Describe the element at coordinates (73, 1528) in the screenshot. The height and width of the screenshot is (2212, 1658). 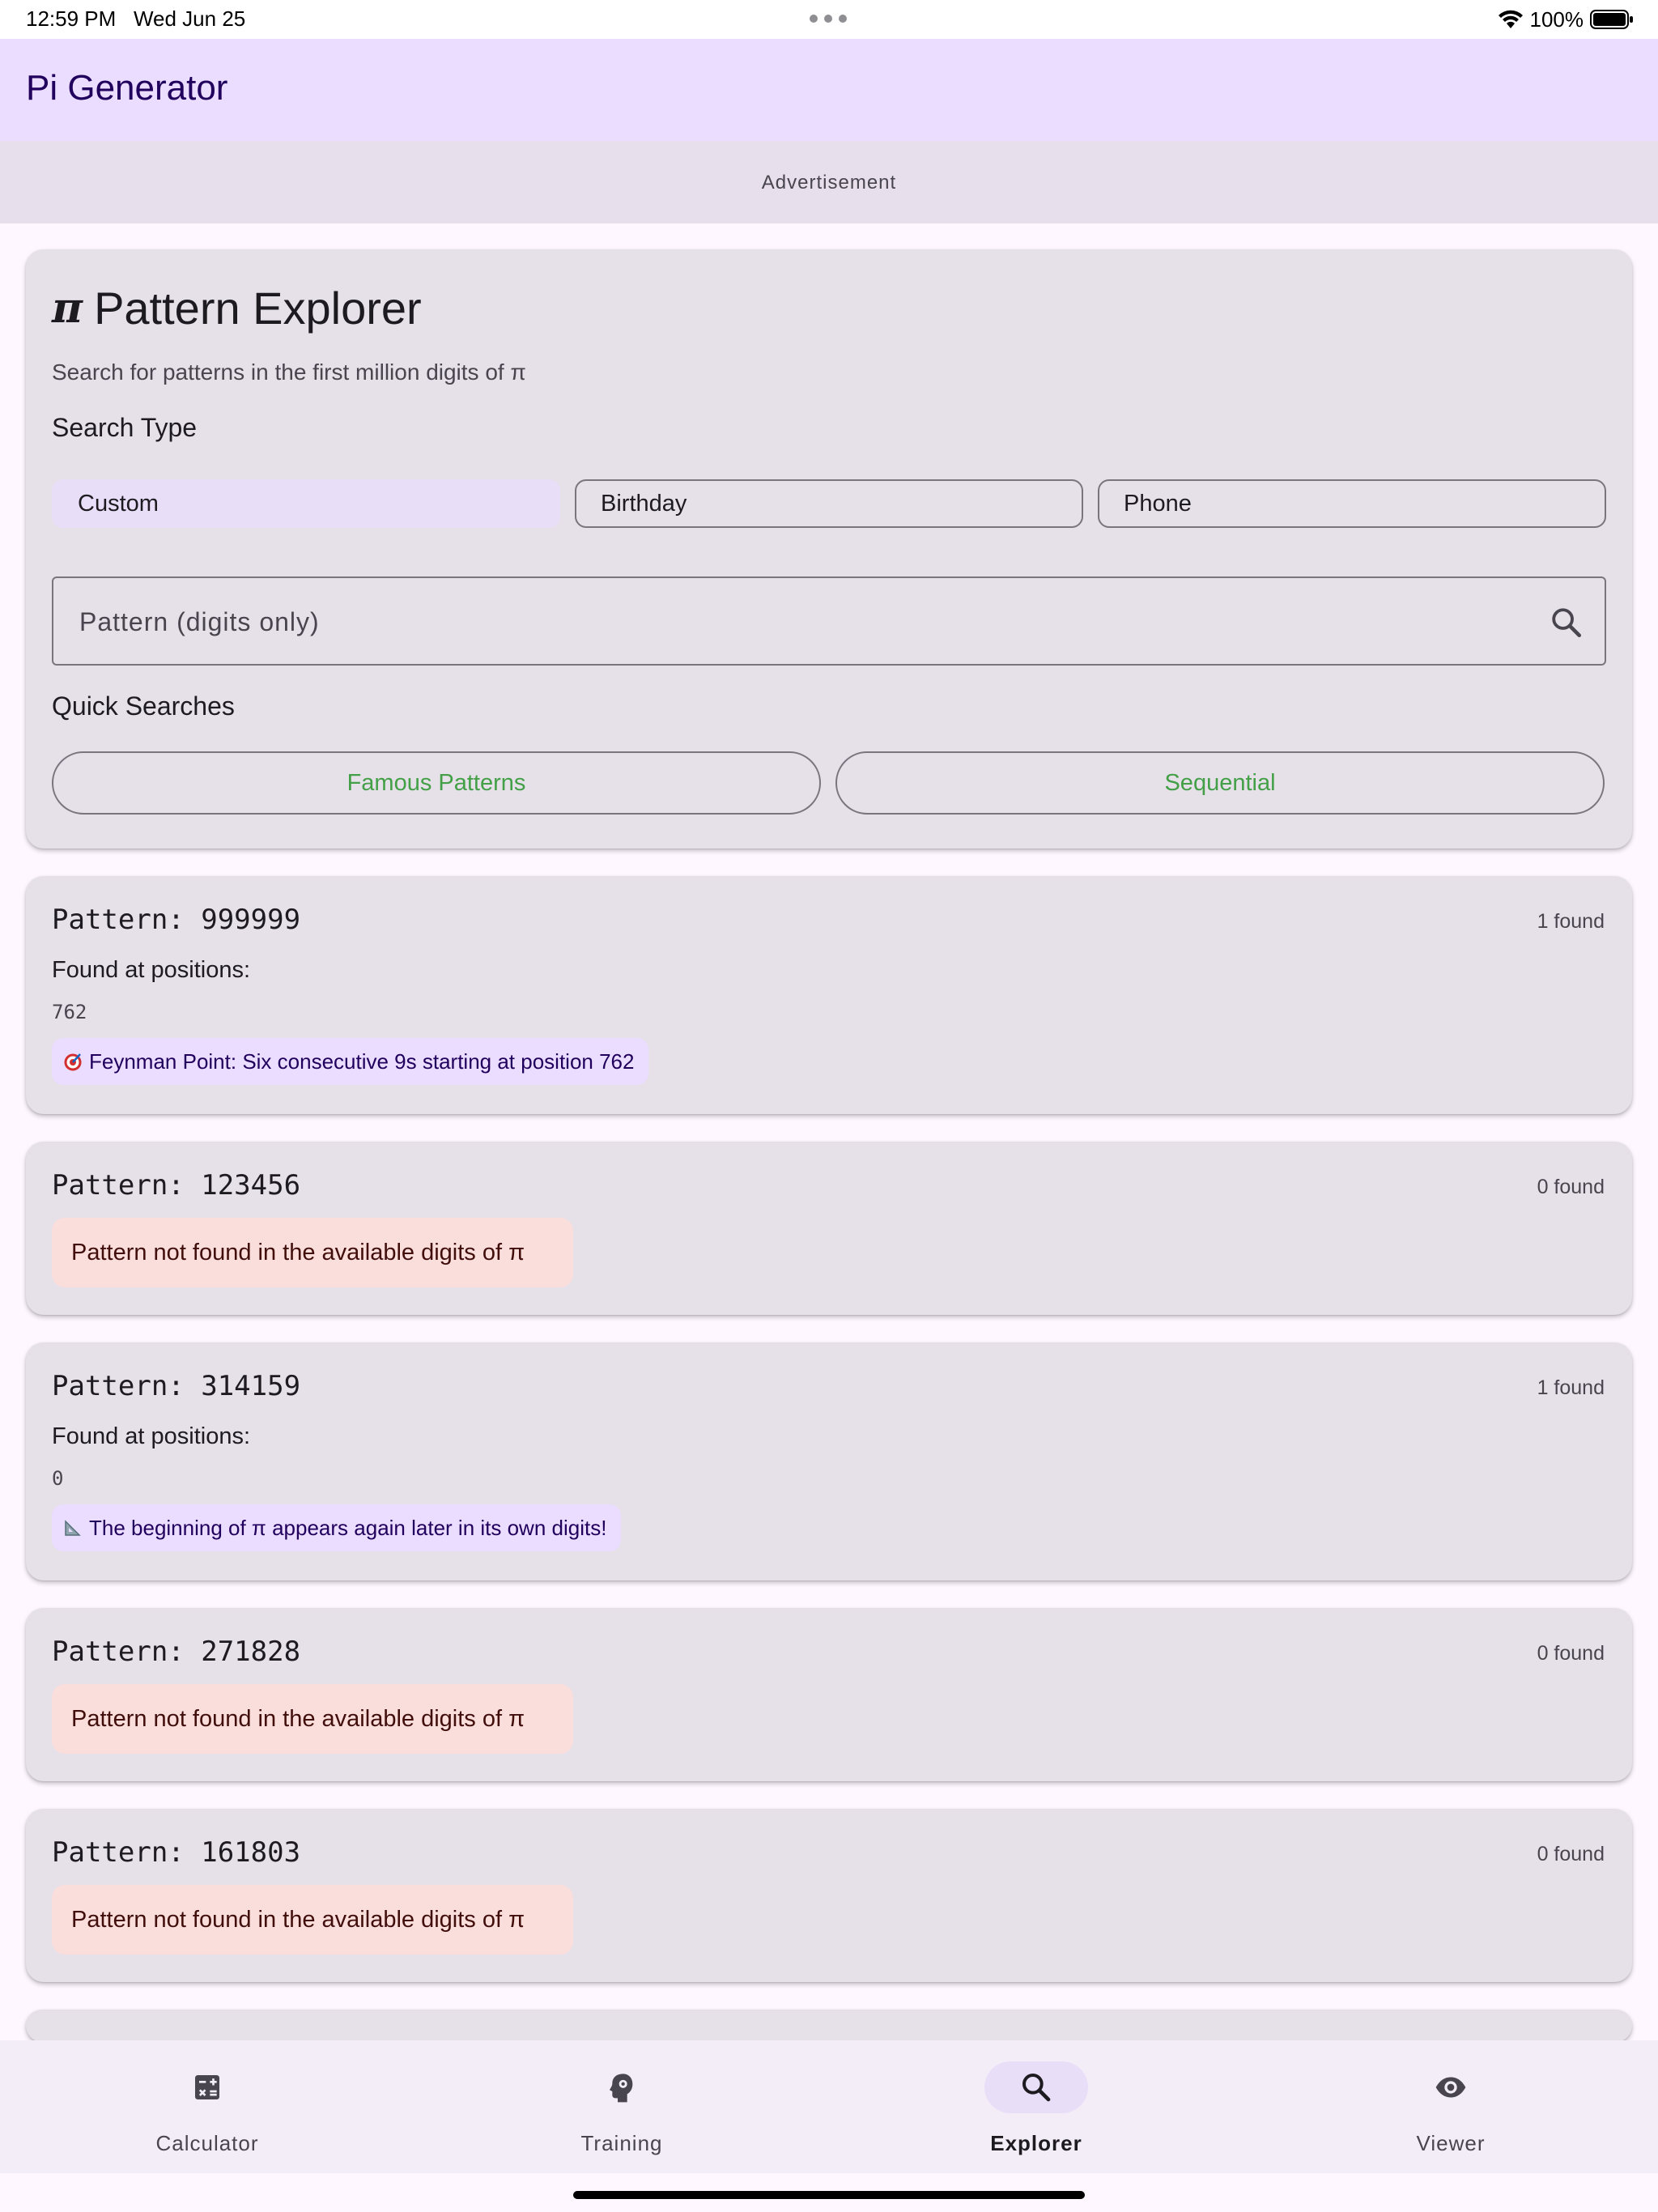
I see `triangle-ruler-icon` at that location.